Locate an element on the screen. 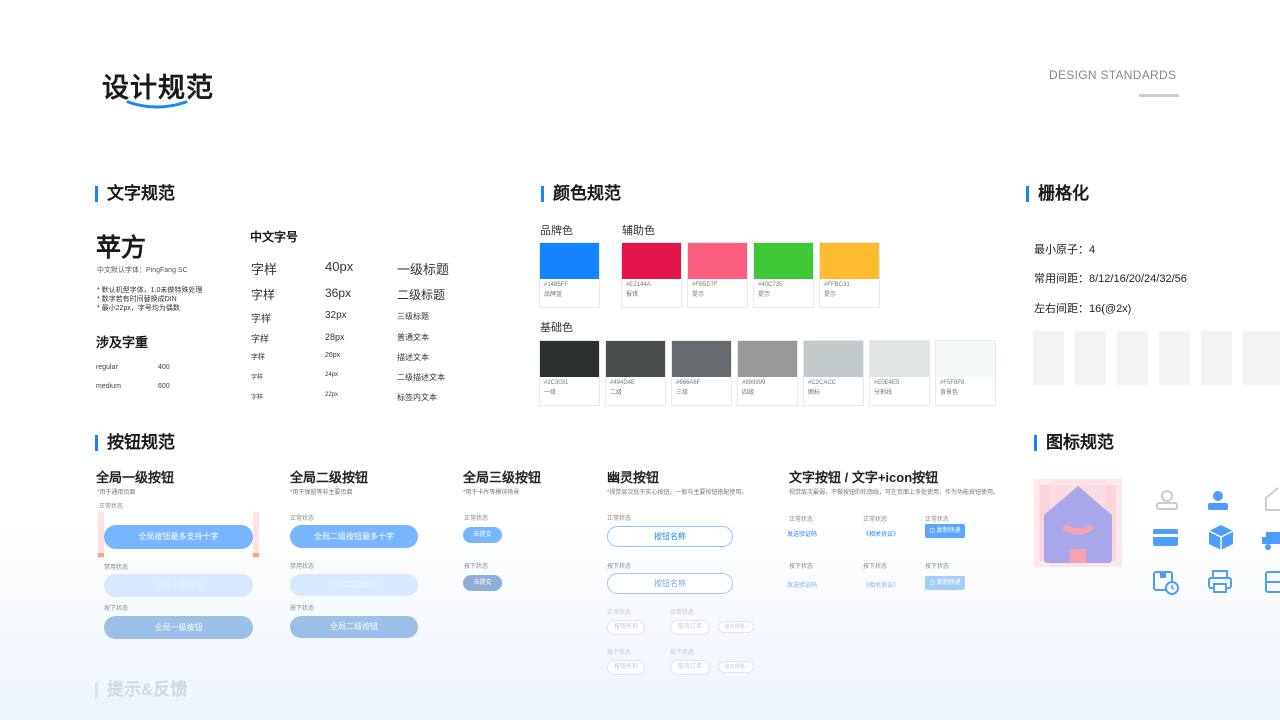 Image resolution: width=1280 pixels, height=720 pixels. brand-divider is located at coordinates (1159, 95).